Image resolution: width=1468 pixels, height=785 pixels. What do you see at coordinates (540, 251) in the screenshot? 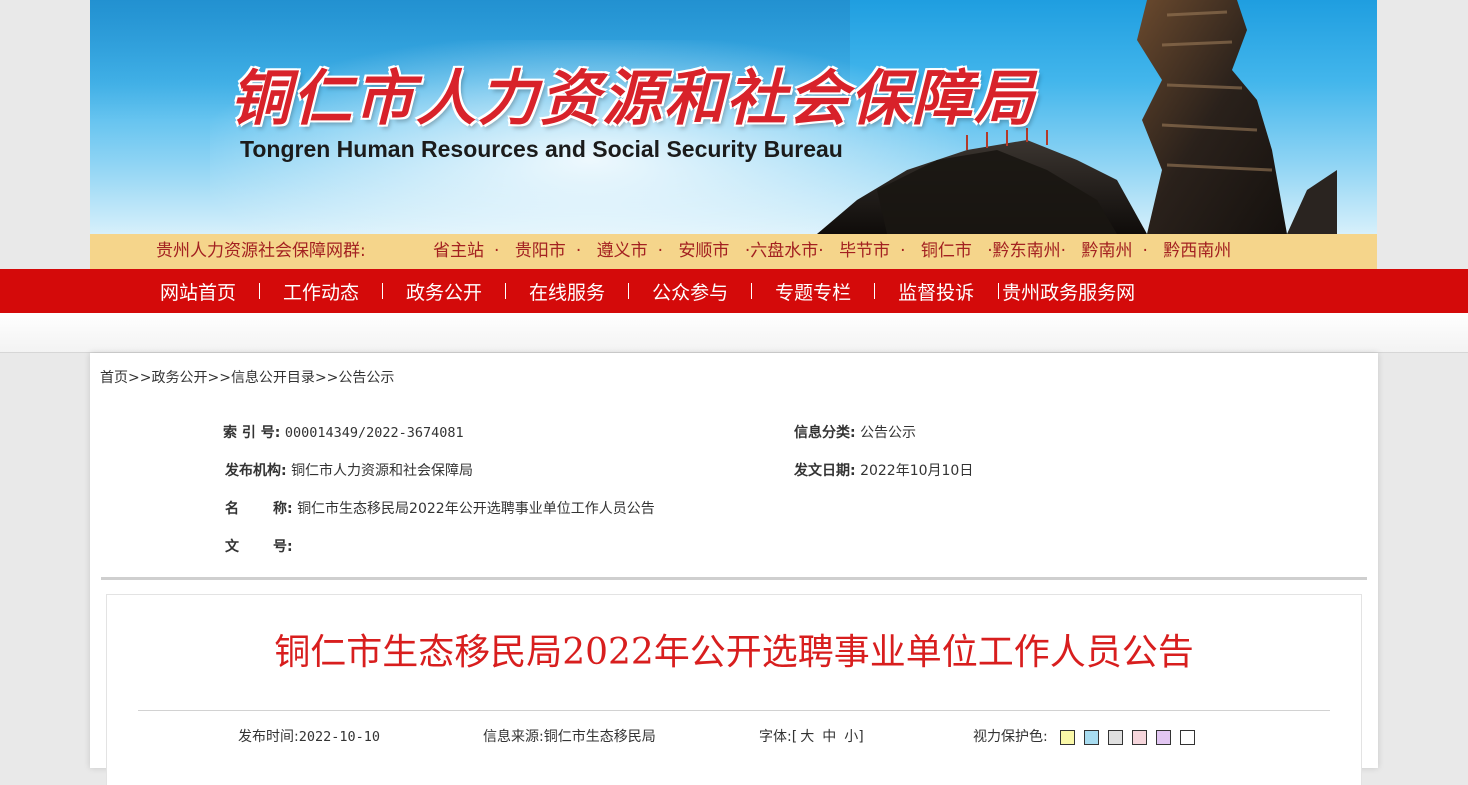
I see `site-link-guiyang: 贵阳市` at bounding box center [540, 251].